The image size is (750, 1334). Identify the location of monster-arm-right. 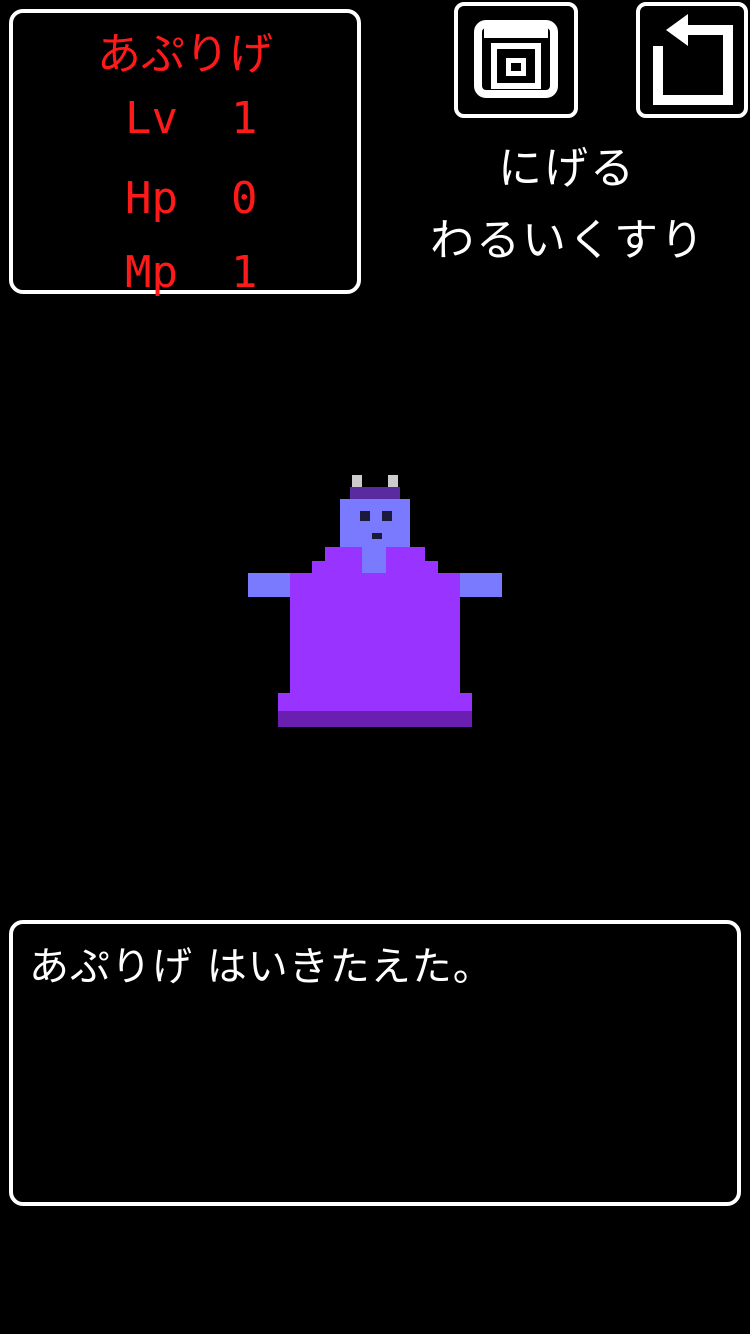
(481, 585).